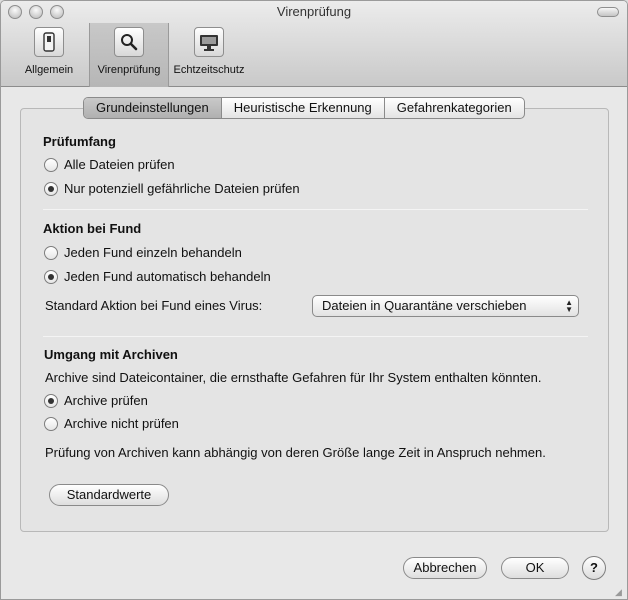  I want to click on updown-arrows-icon: ▲ ▼, so click(569, 306).